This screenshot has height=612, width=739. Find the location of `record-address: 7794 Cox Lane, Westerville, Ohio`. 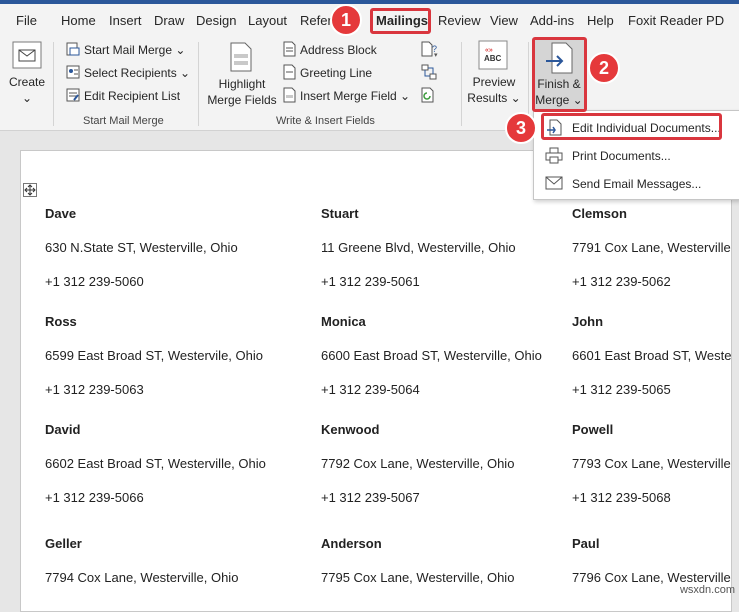

record-address: 7794 Cox Lane, Westerville, Ohio is located at coordinates (142, 577).